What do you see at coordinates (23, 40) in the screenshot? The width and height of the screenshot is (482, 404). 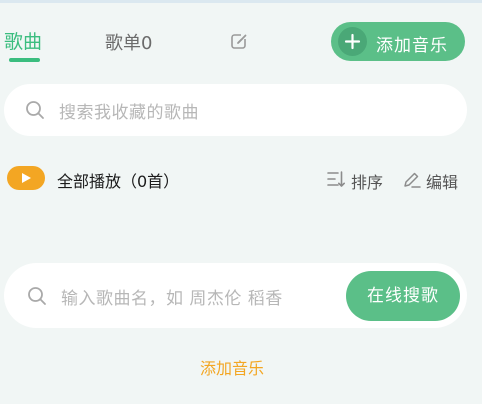 I see `tab-songs: 歌曲` at bounding box center [23, 40].